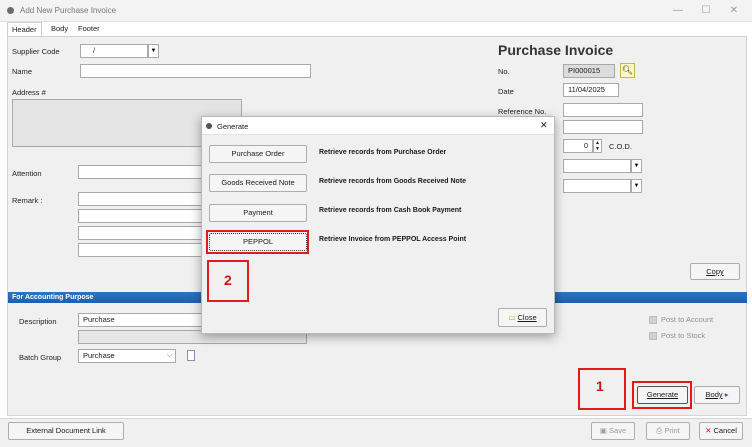 This screenshot has height=447, width=752. I want to click on generate-highlight-box, so click(662, 395).